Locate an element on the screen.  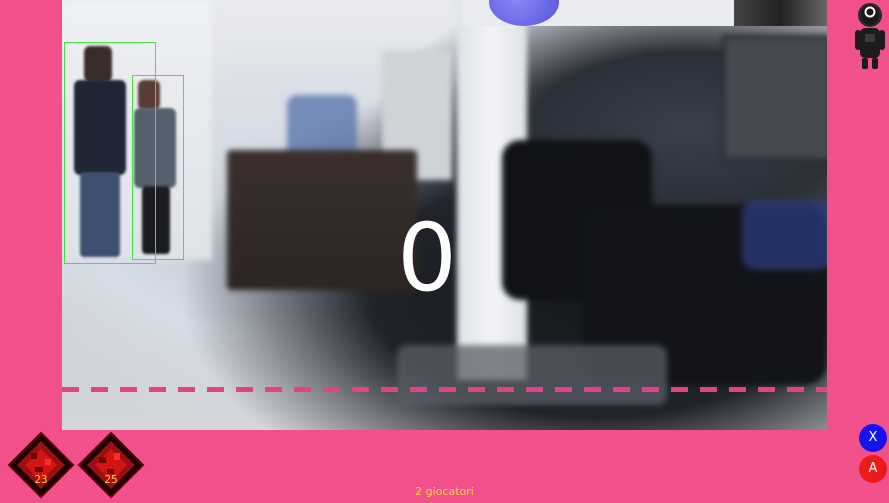
blue-cushion is located at coordinates (784, 235).